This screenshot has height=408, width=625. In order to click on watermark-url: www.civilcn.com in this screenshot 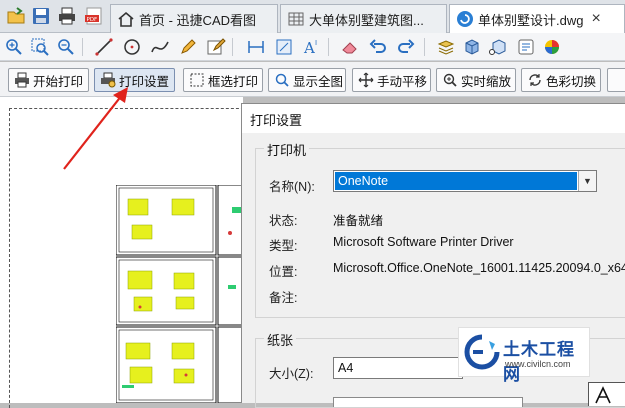, I will do `click(538, 364)`.